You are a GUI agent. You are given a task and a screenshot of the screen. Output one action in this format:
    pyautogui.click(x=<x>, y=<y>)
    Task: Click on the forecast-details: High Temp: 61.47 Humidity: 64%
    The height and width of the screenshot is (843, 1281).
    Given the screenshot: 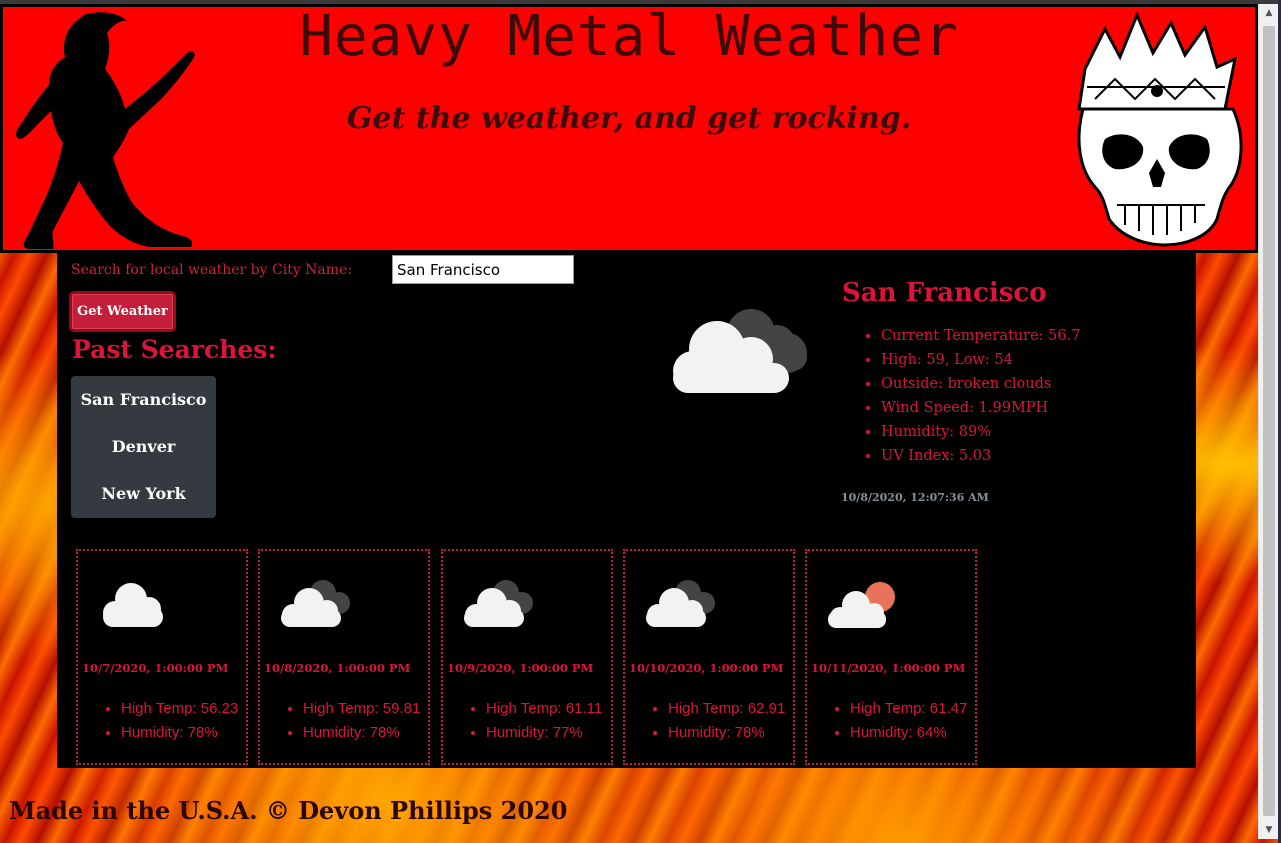 What is the action you would take?
    pyautogui.click(x=908, y=721)
    